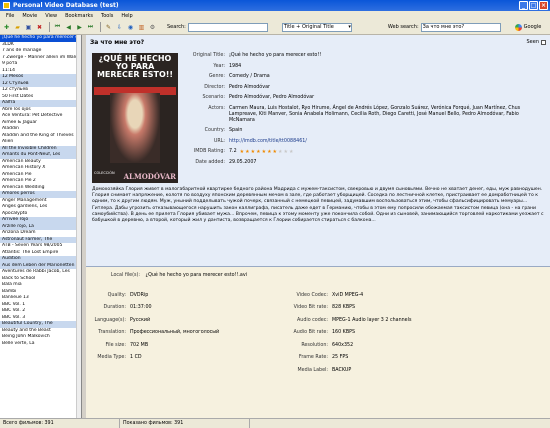 The image size is (550, 428). Describe the element at coordinates (227, 27) in the screenshot. I see `search-input` at that location.